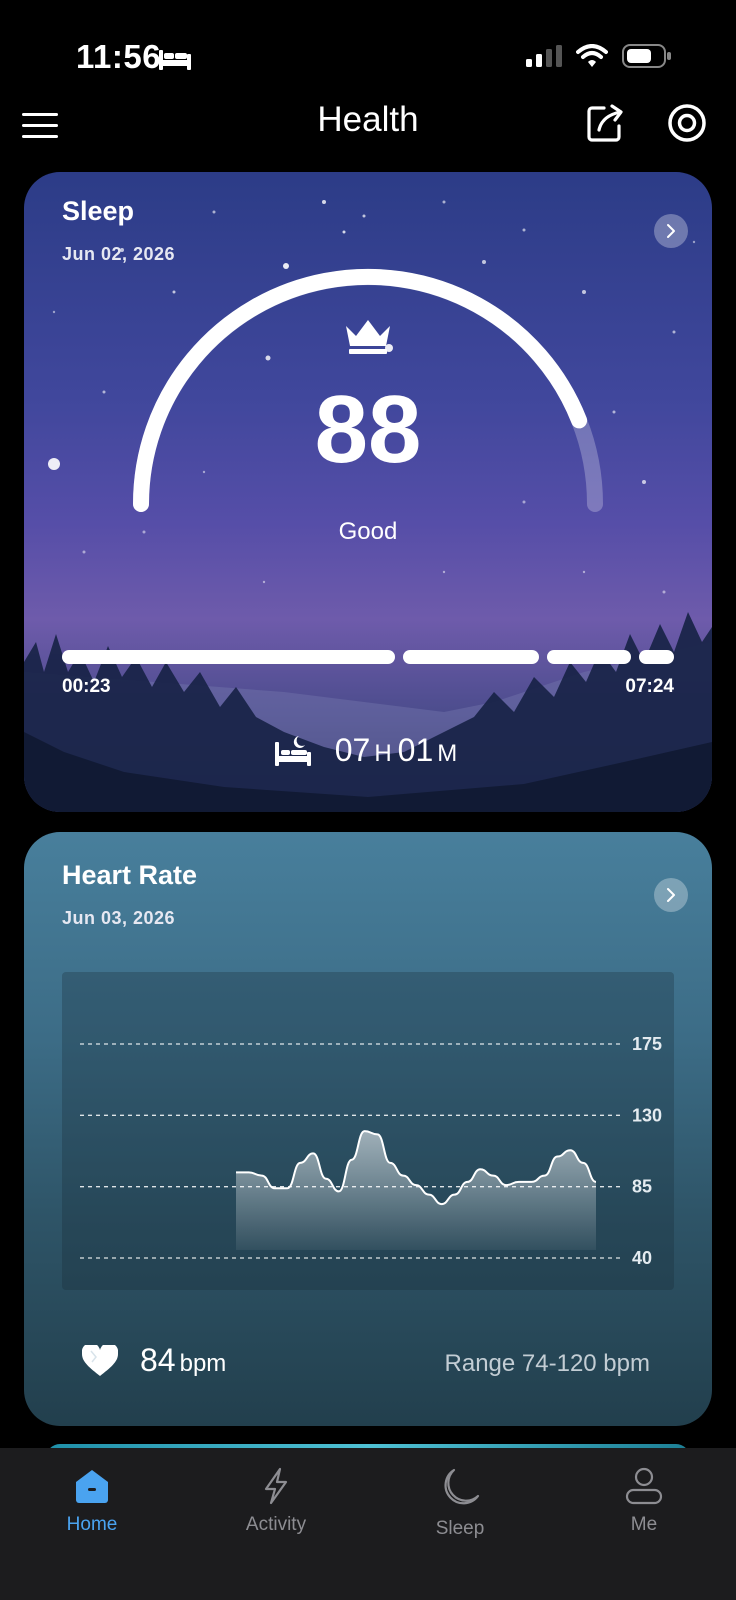 The image size is (736, 1600). I want to click on sleep-stages-bar, so click(368, 657).